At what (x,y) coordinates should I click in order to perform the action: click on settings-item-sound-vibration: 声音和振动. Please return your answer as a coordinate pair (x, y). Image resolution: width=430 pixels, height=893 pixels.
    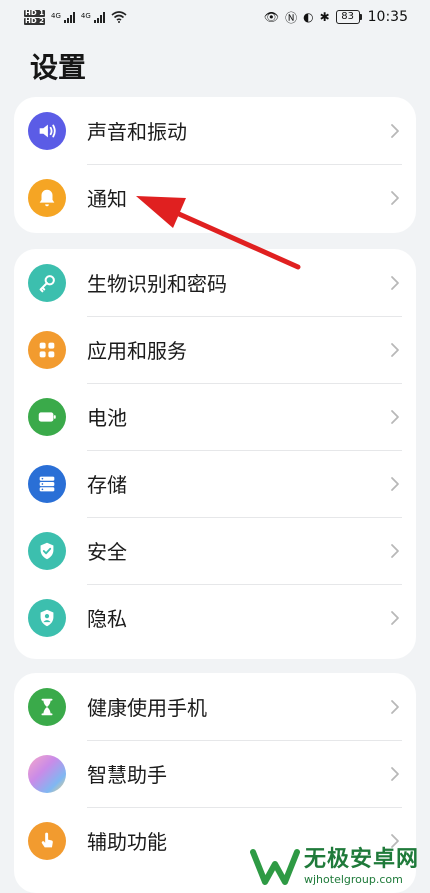
    Looking at the image, I should click on (215, 130).